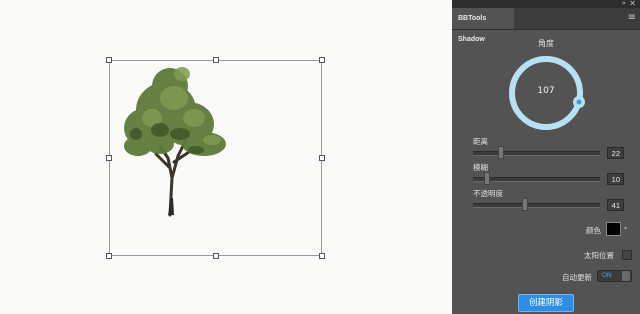  What do you see at coordinates (109, 256) in the screenshot?
I see `transform-handle-bottom-left` at bounding box center [109, 256].